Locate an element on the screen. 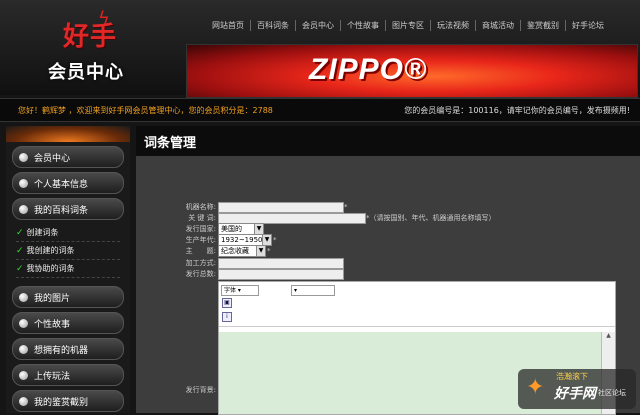  nav-shop: 商城活动 is located at coordinates (497, 25).